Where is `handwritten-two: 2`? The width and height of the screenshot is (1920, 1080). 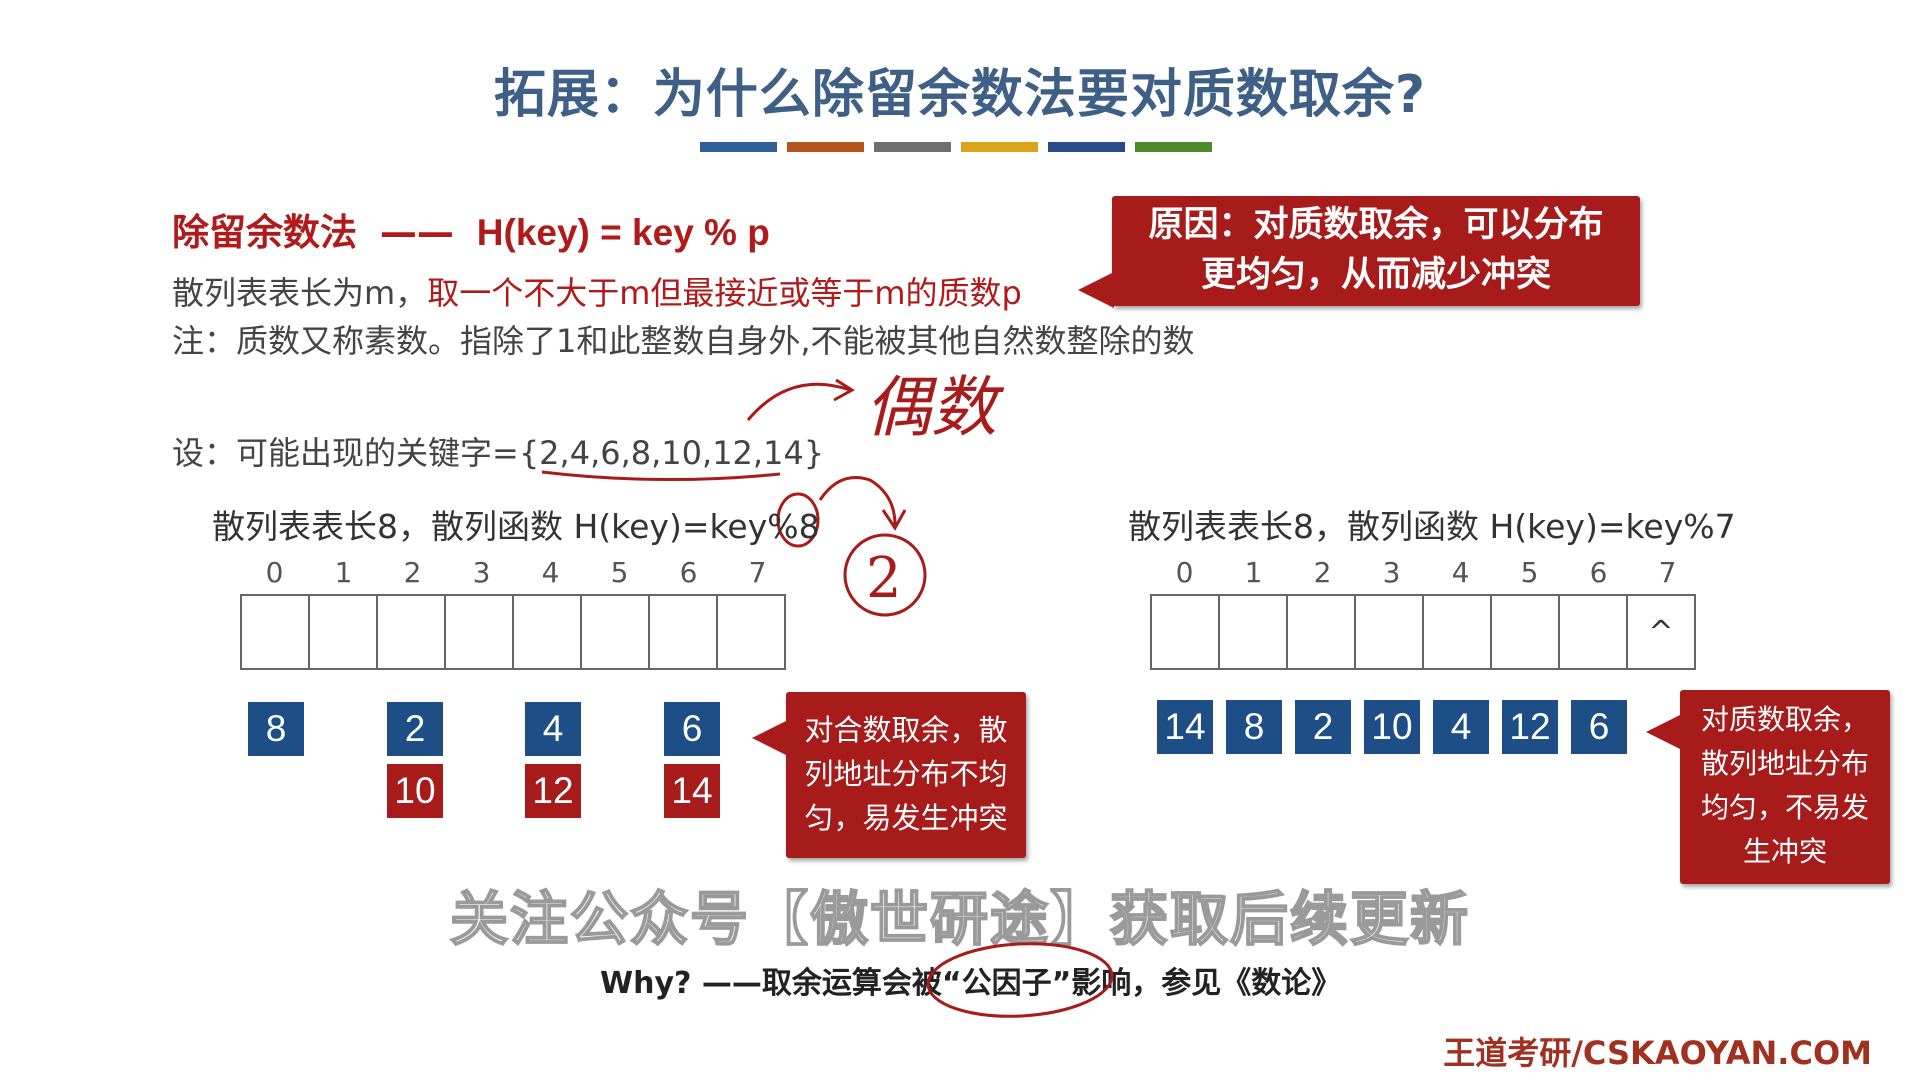 handwritten-two: 2 is located at coordinates (884, 578).